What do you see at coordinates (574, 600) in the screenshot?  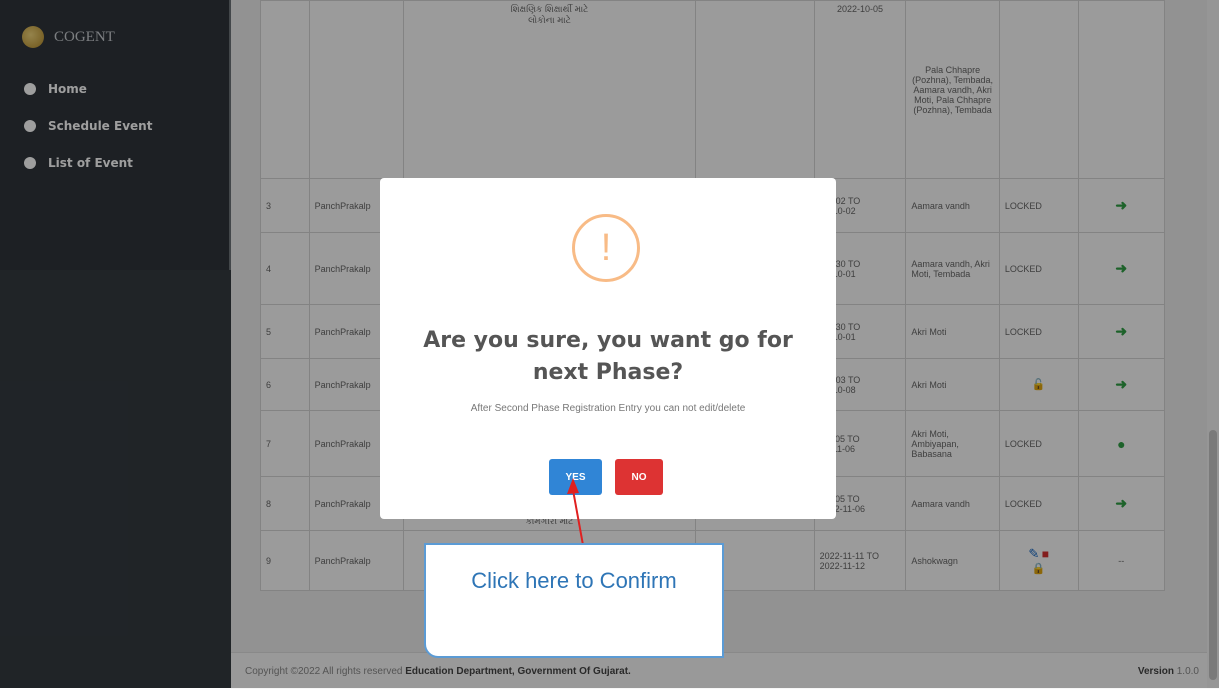 I see `callout-box: Click here to Confirm` at bounding box center [574, 600].